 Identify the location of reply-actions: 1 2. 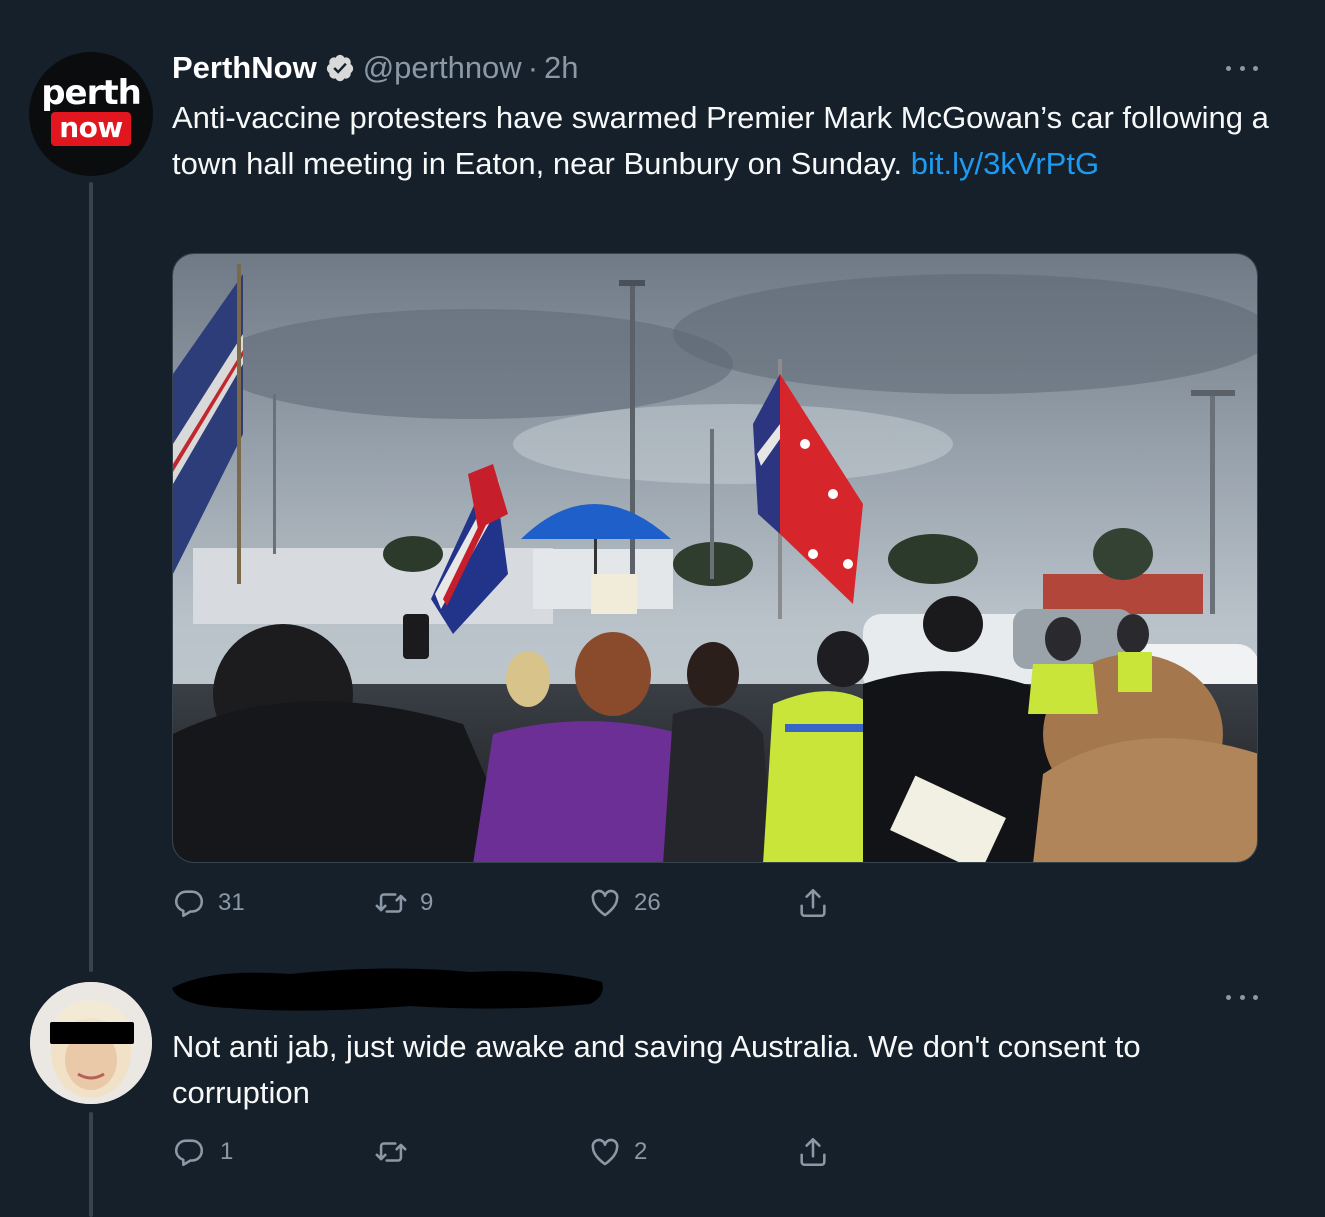
(522, 1152).